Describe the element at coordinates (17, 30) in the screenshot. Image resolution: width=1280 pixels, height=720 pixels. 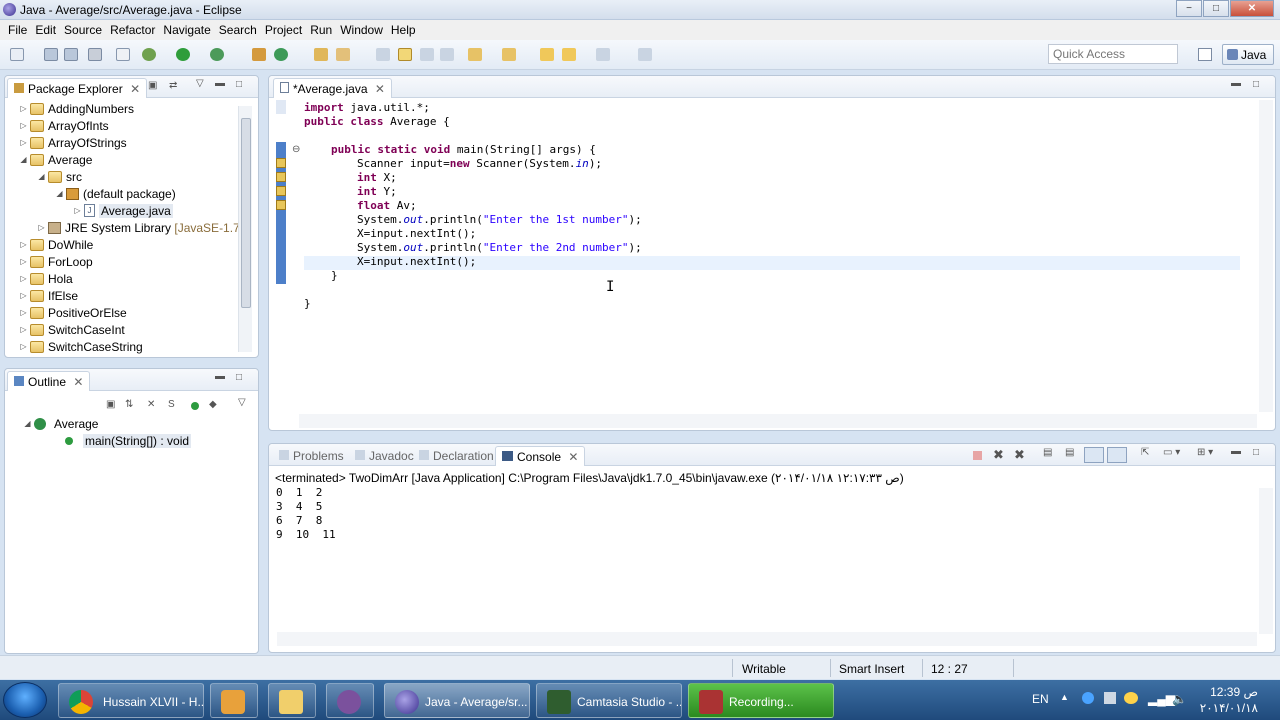
I see `menu-file: File` at that location.